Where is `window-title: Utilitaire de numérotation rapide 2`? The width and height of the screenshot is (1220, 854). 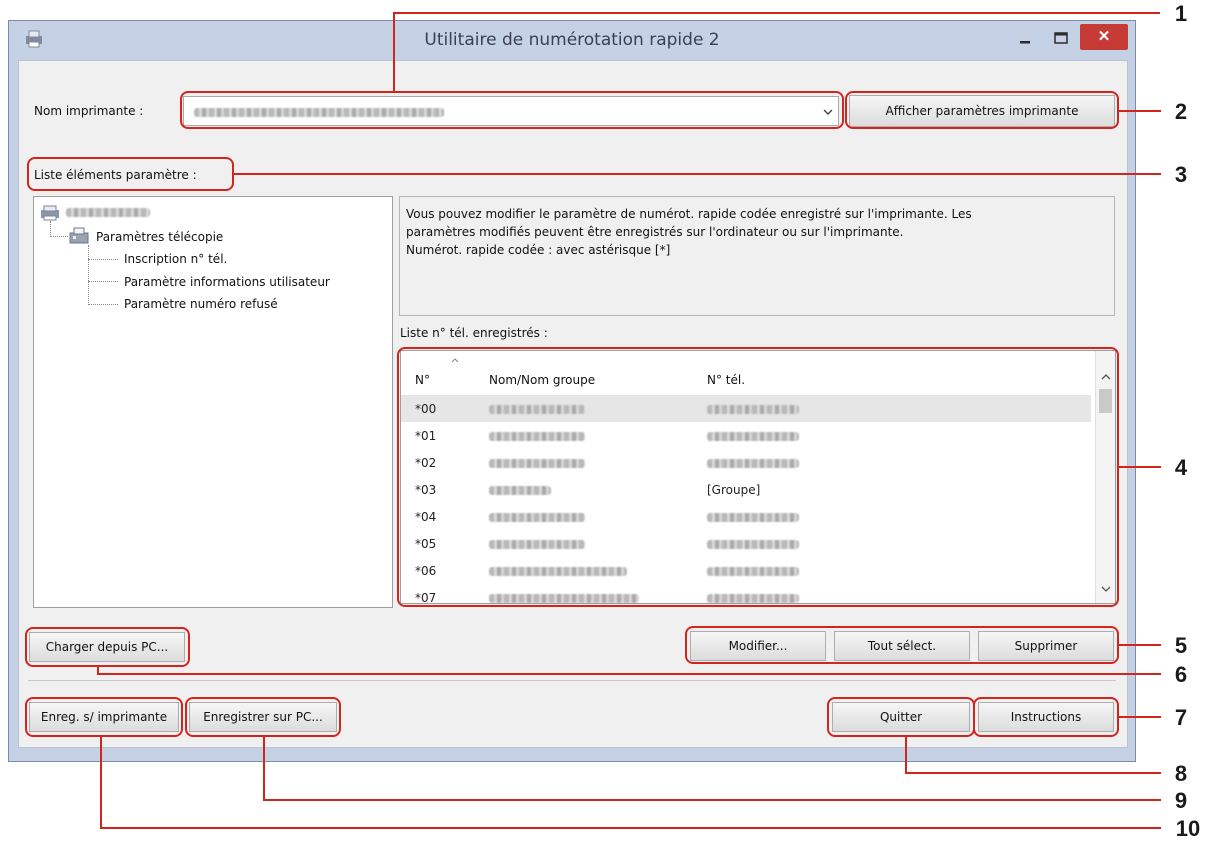 window-title: Utilitaire de numérotation rapide 2 is located at coordinates (572, 40).